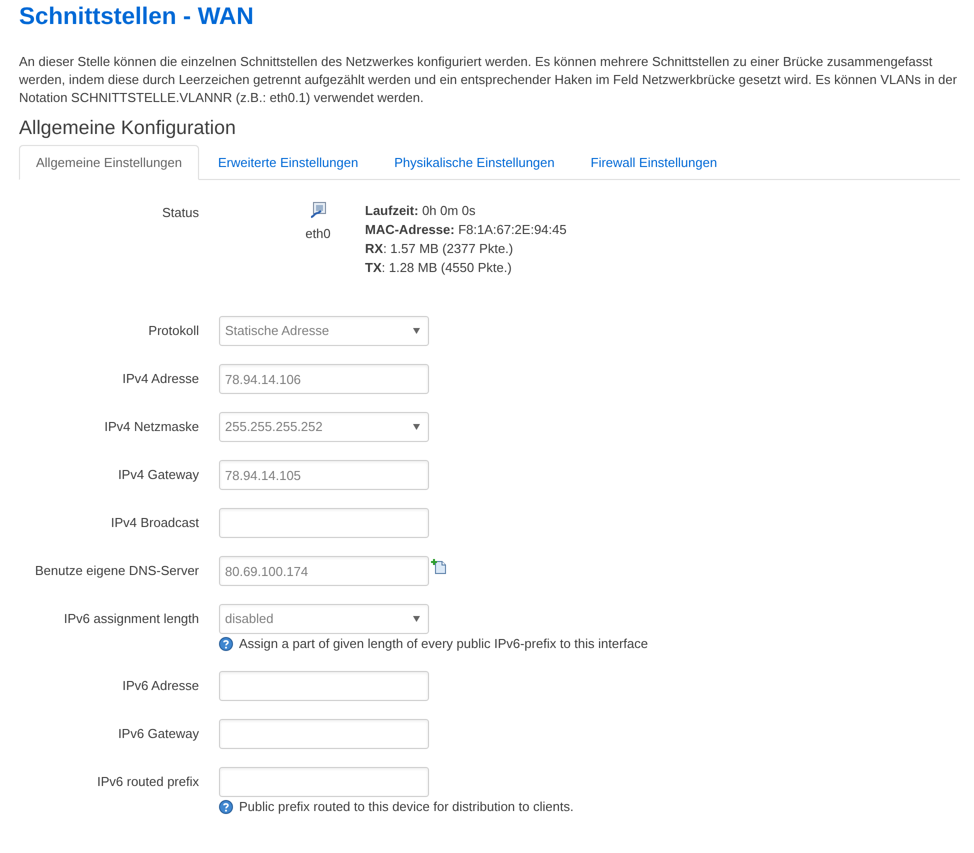  Describe the element at coordinates (324, 379) in the screenshot. I see `input-field: 78.94.14.106` at that location.